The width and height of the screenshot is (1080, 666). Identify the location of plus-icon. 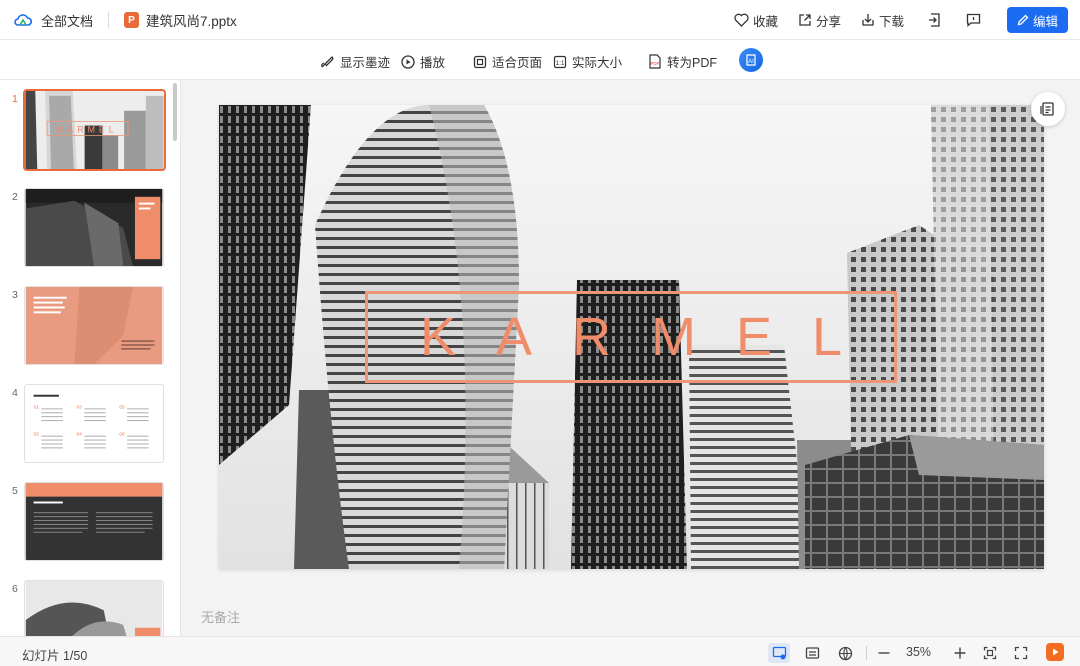
(960, 653).